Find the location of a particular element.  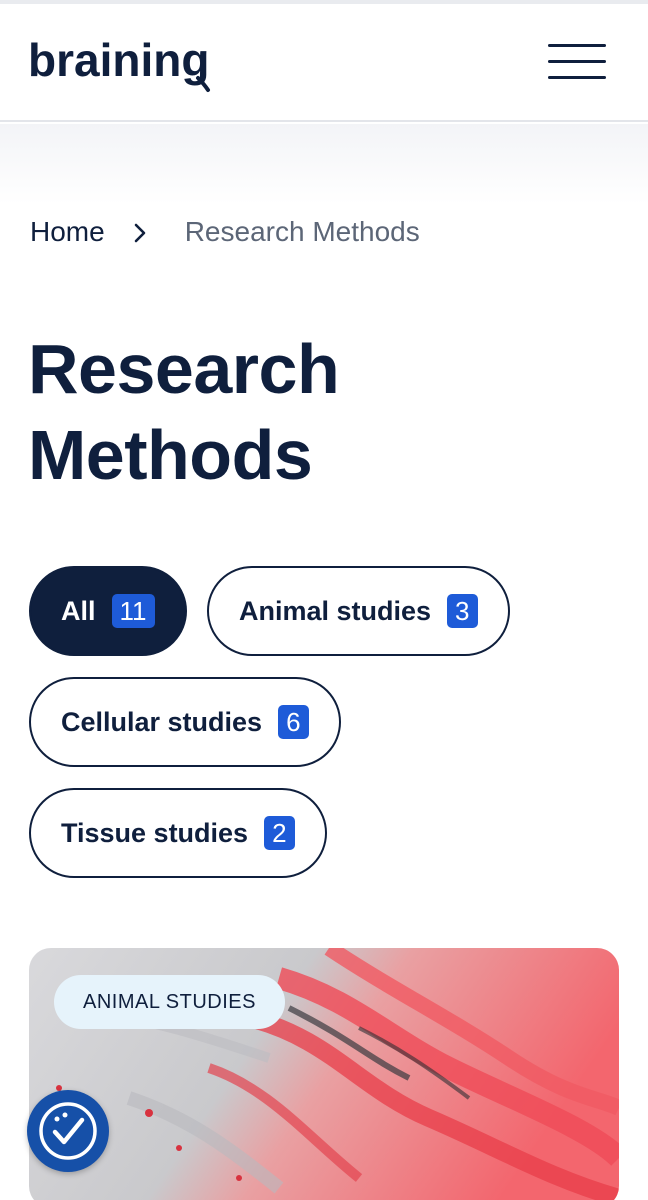

page-title-line1: Research is located at coordinates (184, 369).